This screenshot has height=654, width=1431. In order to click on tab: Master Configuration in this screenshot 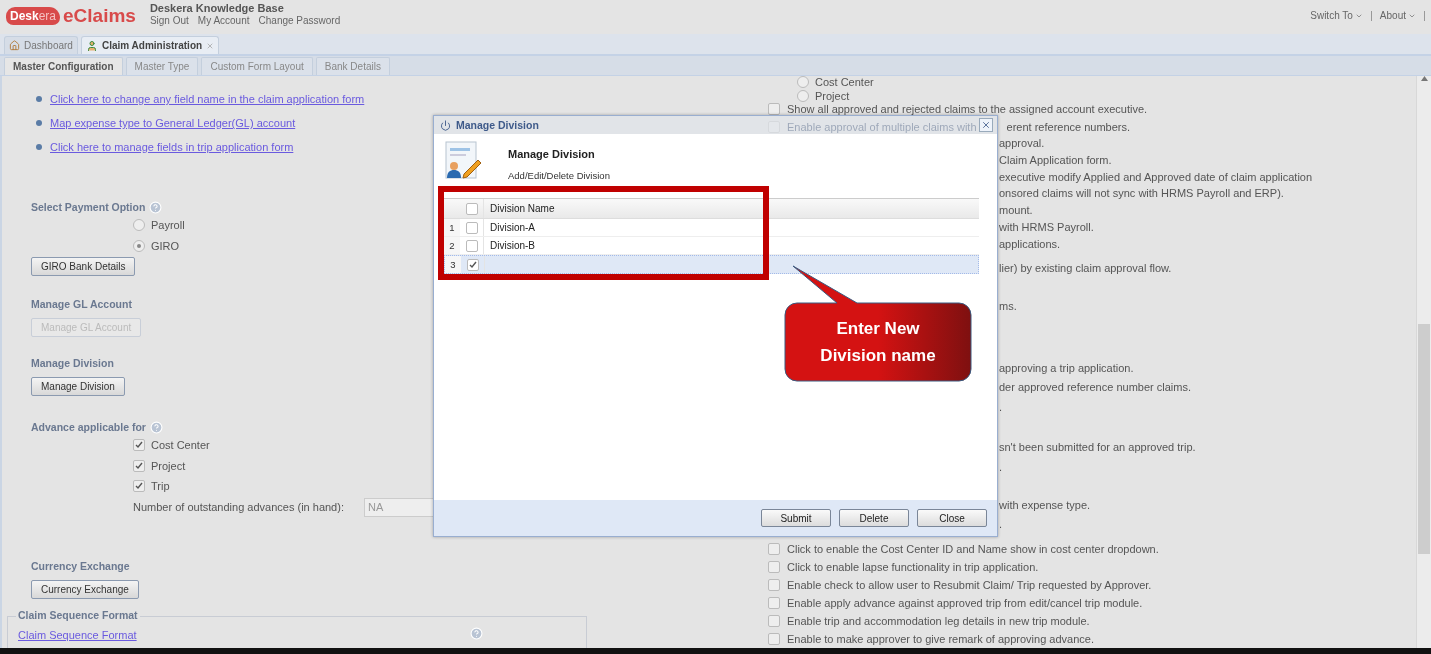, I will do `click(63, 66)`.